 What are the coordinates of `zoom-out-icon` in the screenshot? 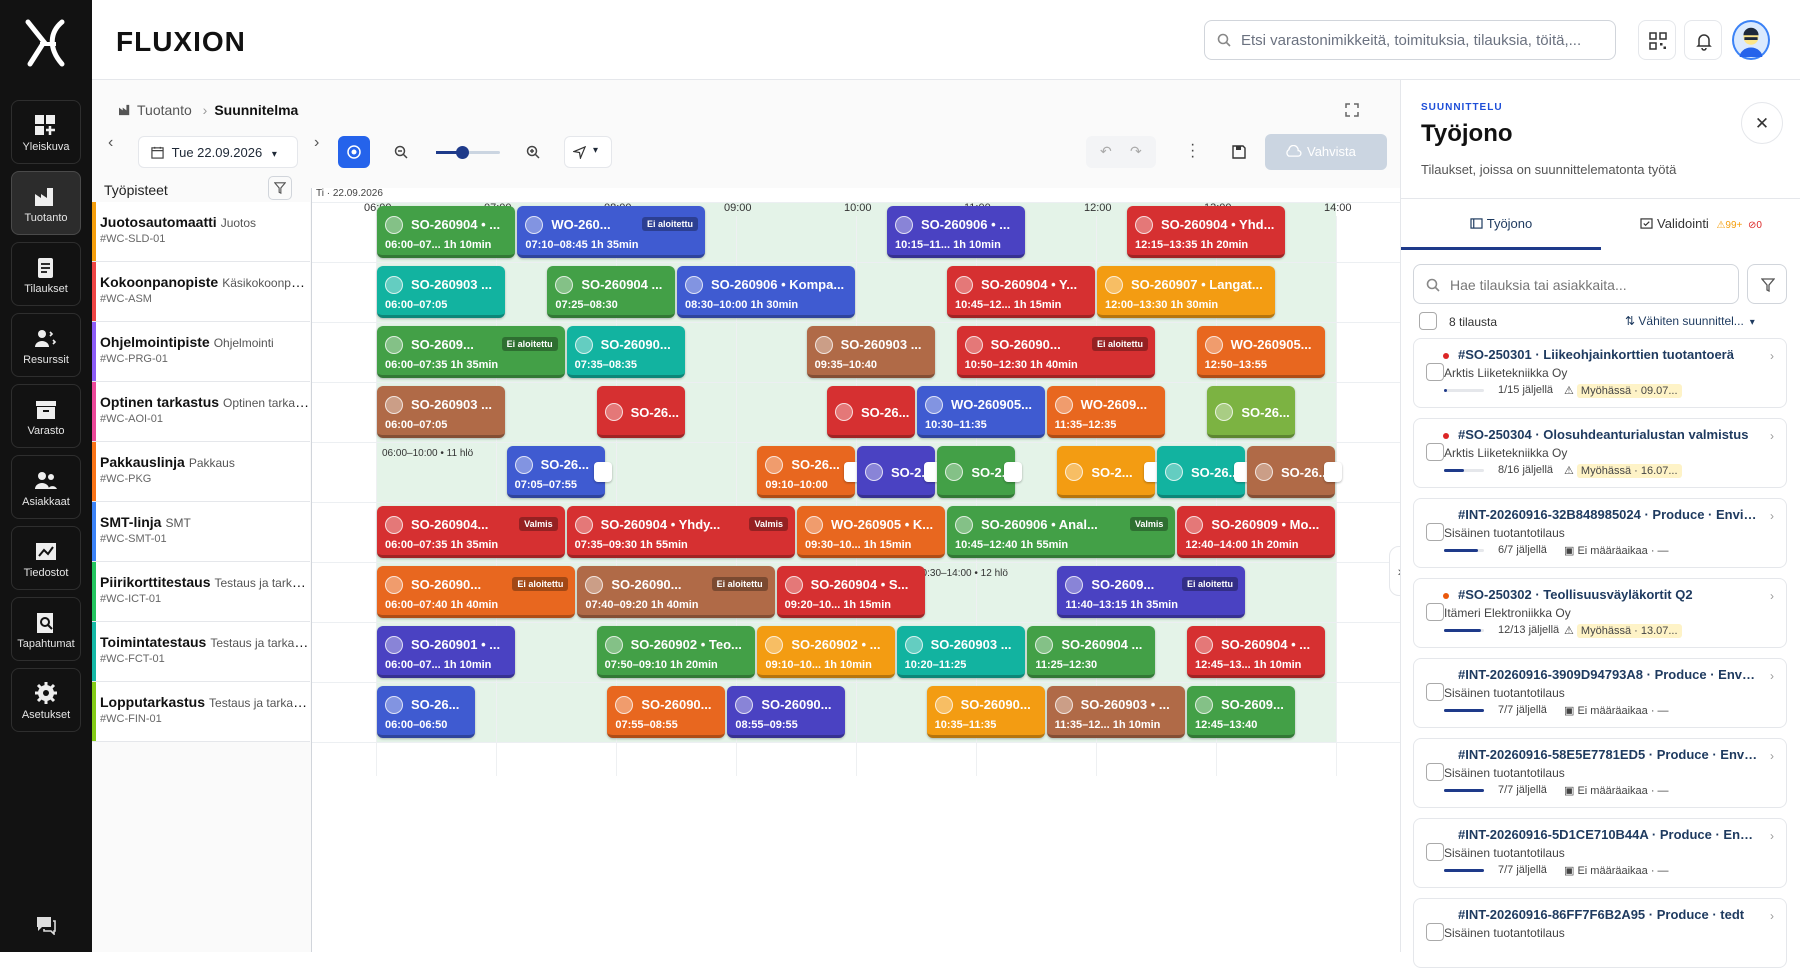 It's located at (401, 152).